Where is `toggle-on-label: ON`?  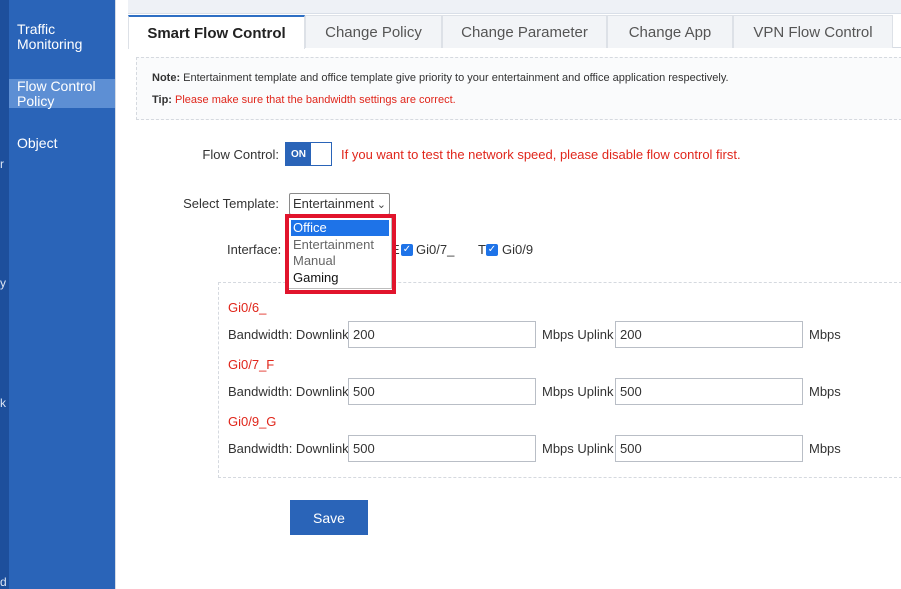
toggle-on-label: ON is located at coordinates (298, 154).